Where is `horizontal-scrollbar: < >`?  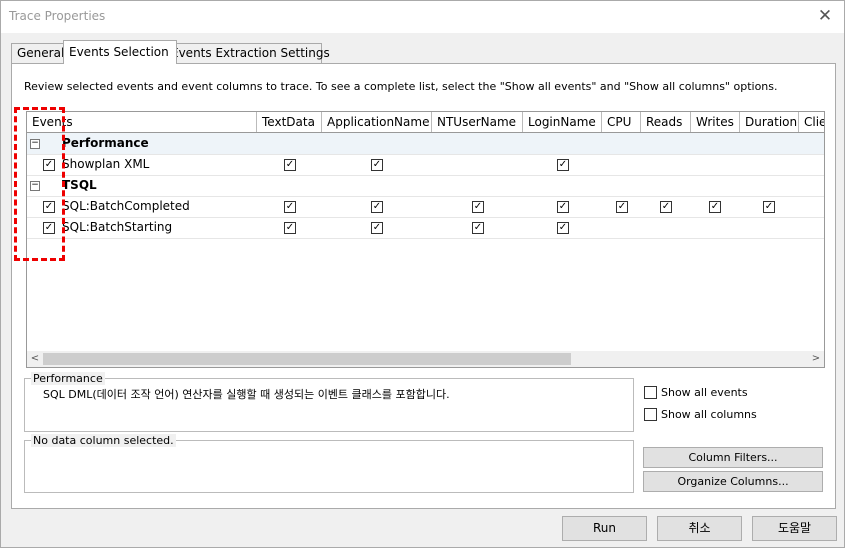
horizontal-scrollbar: < > is located at coordinates (425, 359).